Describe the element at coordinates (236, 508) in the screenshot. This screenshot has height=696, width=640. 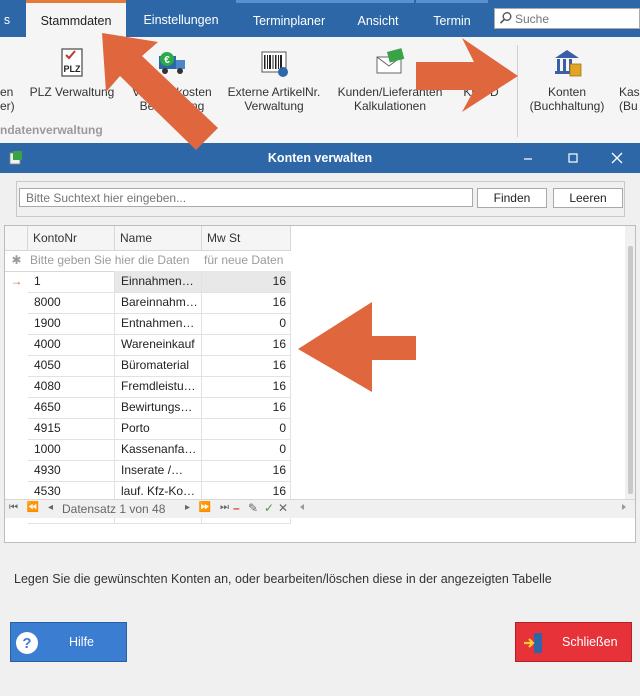
I see `delete-record-icon: –` at that location.